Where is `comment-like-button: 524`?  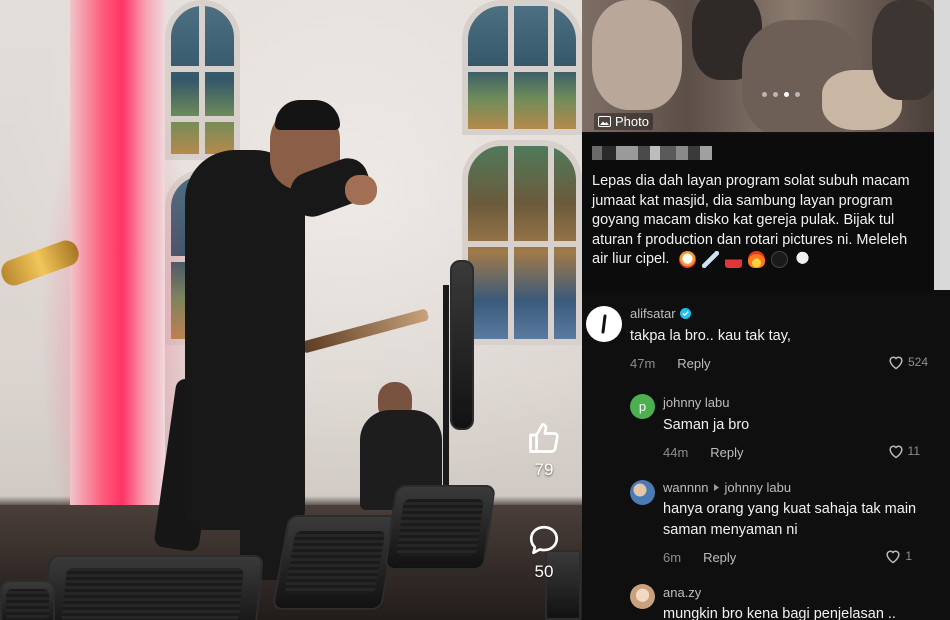
comment-like-button: 524 is located at coordinates (907, 362).